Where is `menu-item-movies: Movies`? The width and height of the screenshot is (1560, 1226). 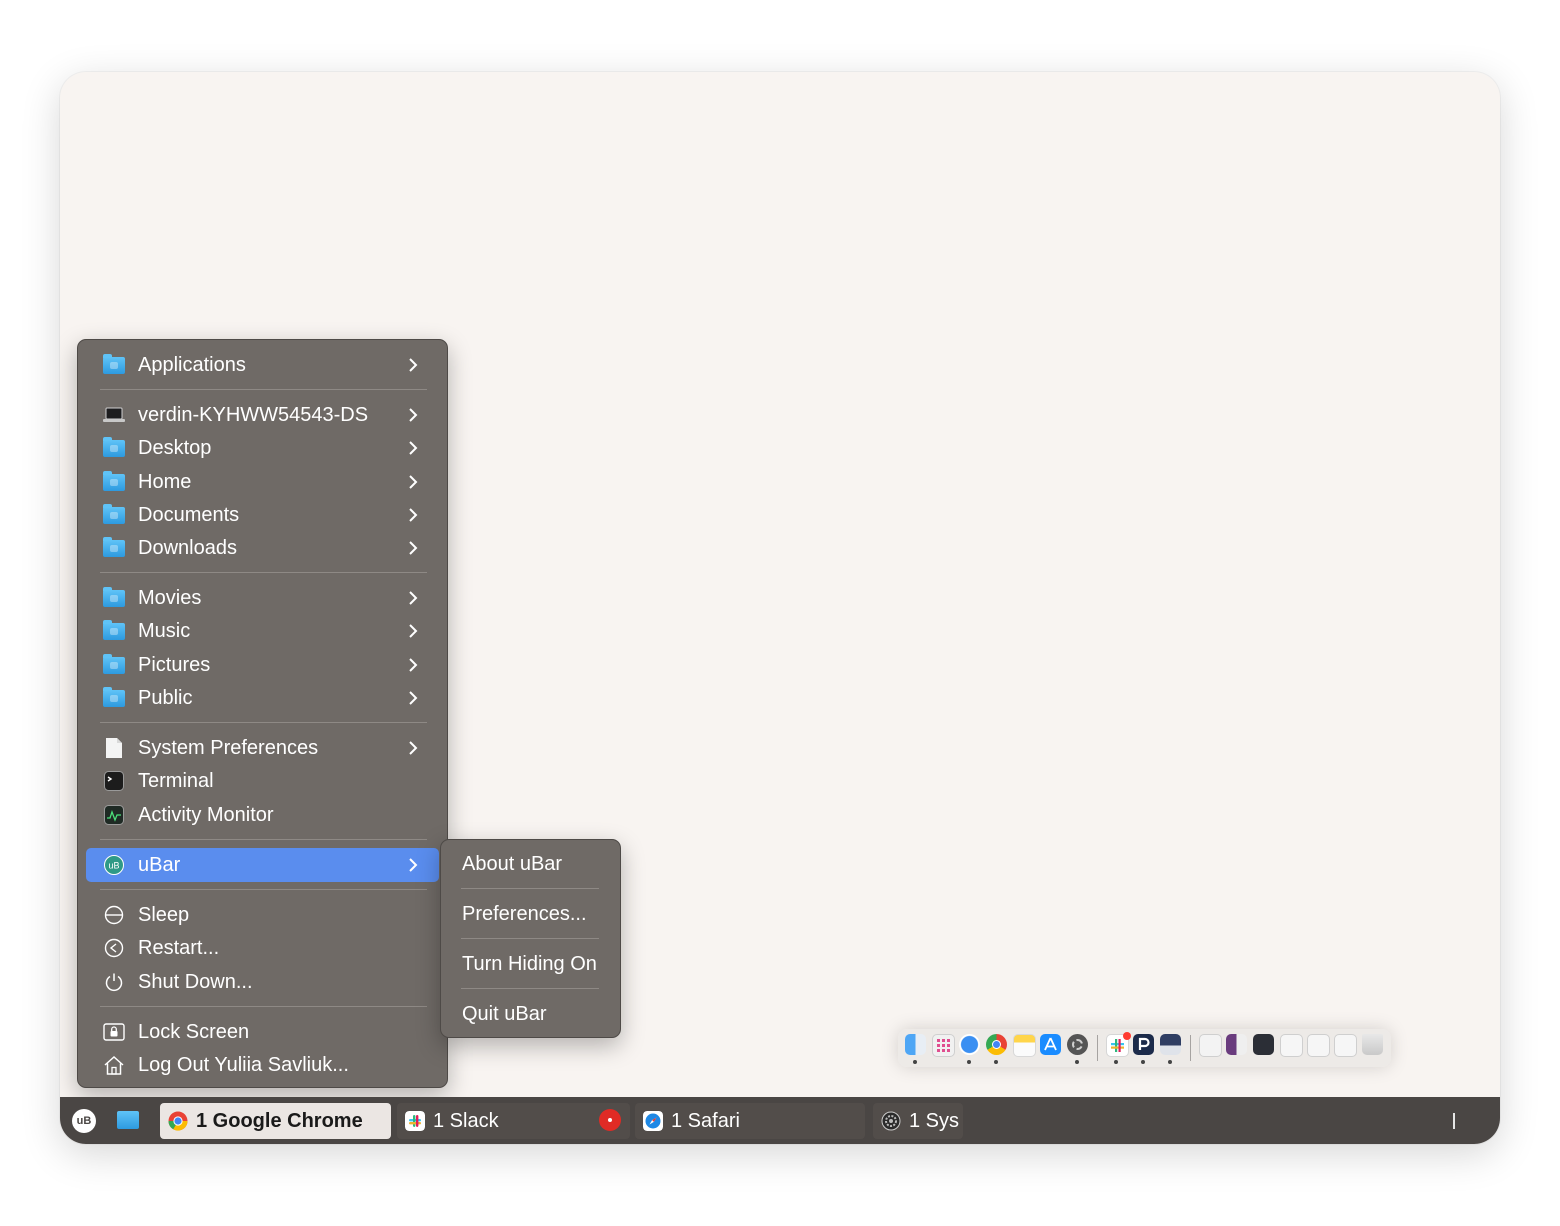
menu-item-movies: Movies is located at coordinates (262, 598).